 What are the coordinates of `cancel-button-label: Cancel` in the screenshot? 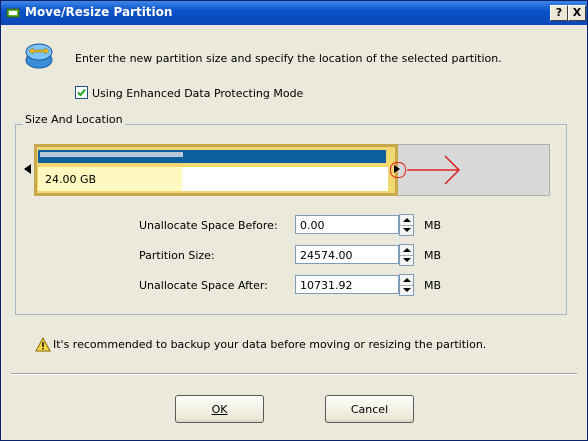 It's located at (369, 409).